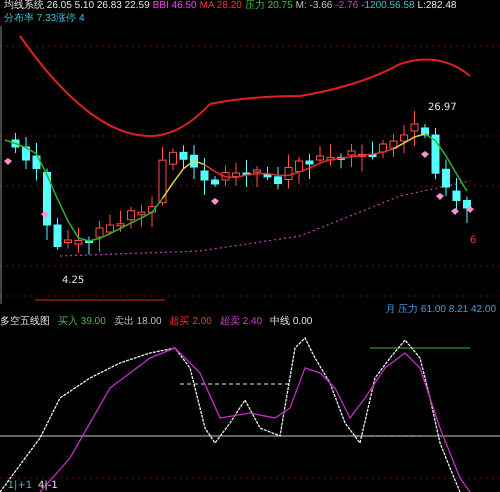 Image resolution: width=500 pixels, height=492 pixels. What do you see at coordinates (174, 6) in the screenshot?
I see `indicator-value: BBI 46.50` at bounding box center [174, 6].